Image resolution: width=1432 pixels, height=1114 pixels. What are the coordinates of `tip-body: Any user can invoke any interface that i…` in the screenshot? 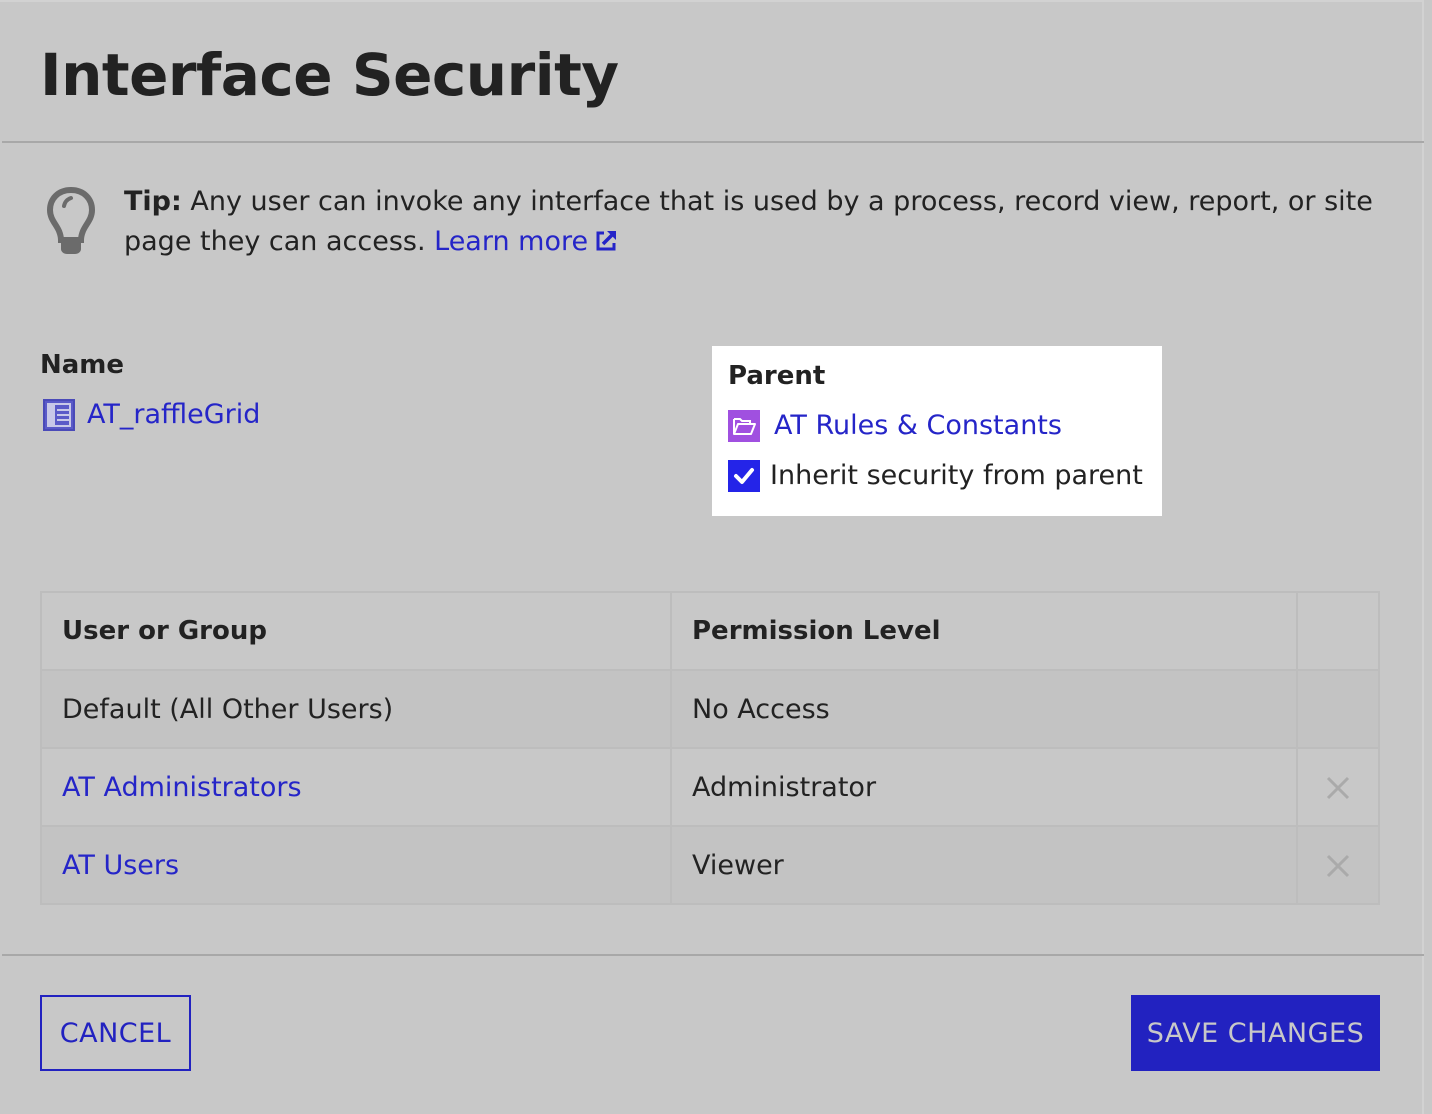 It's located at (748, 221).